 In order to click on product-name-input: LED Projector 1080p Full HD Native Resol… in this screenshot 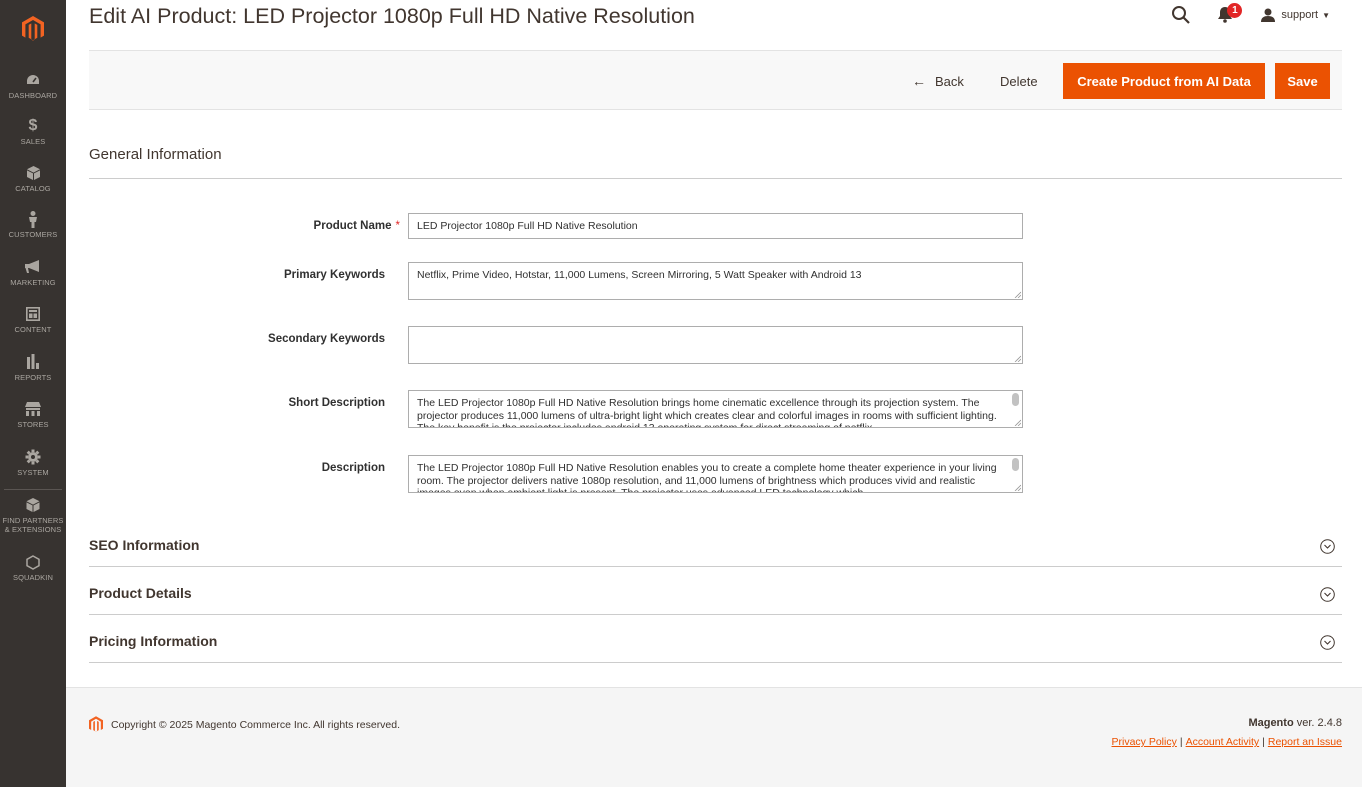, I will do `click(715, 226)`.